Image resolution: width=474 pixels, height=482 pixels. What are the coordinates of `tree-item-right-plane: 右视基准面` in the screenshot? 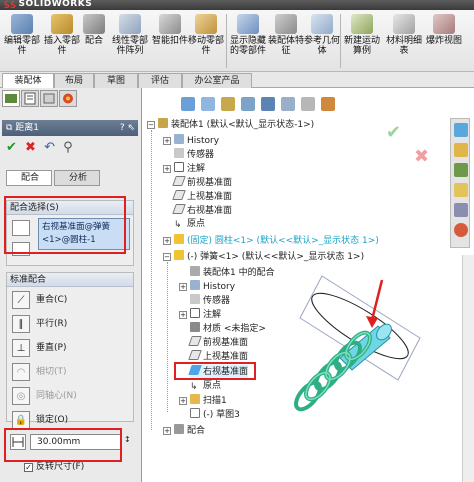 It's located at (202, 210).